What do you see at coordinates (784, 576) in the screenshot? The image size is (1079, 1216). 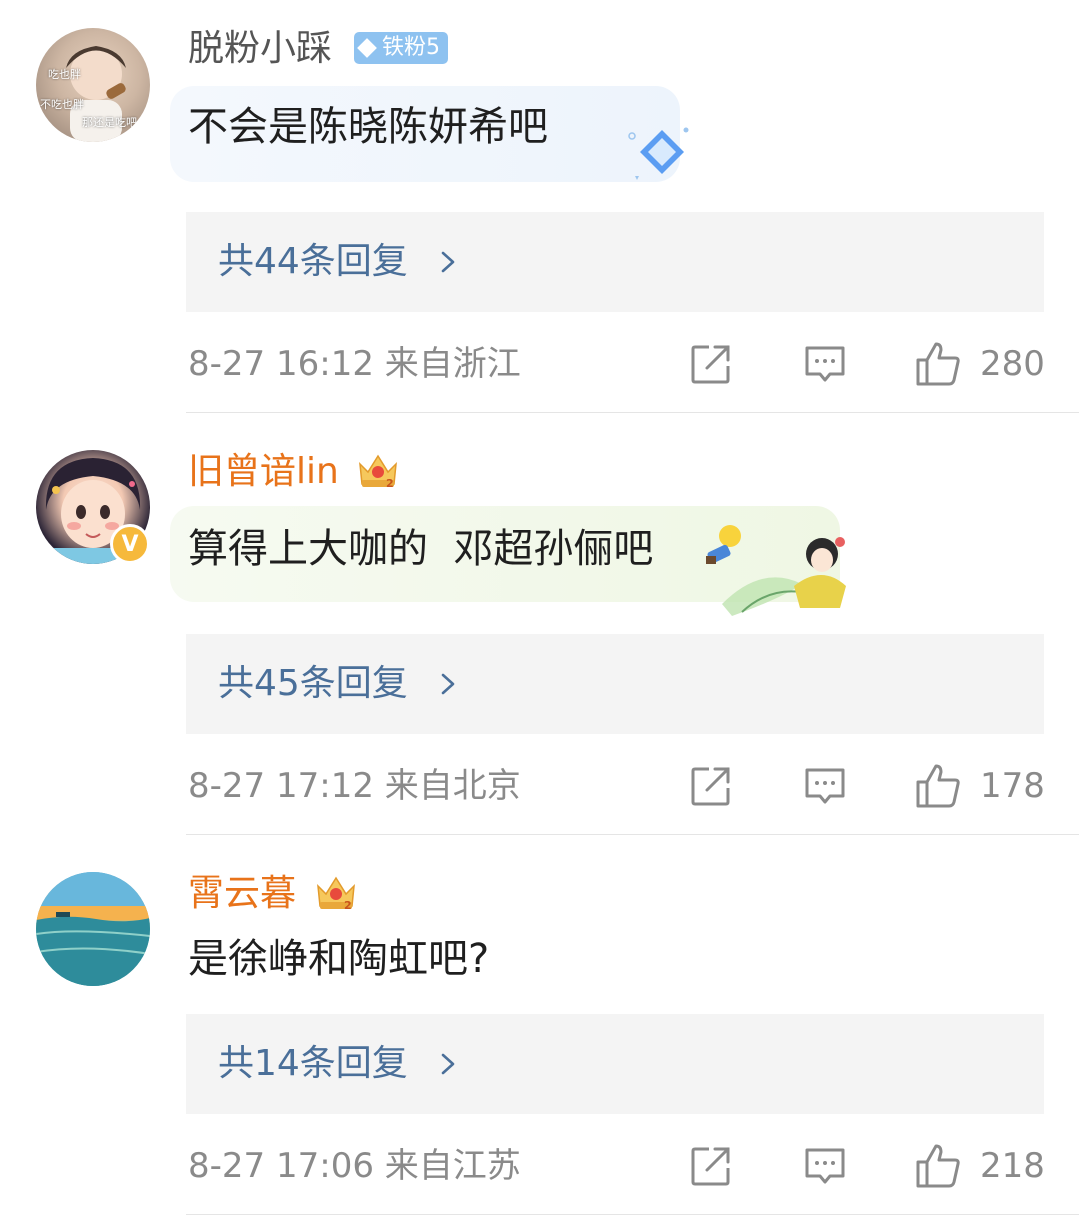 I see `character-decoration-icon` at bounding box center [784, 576].